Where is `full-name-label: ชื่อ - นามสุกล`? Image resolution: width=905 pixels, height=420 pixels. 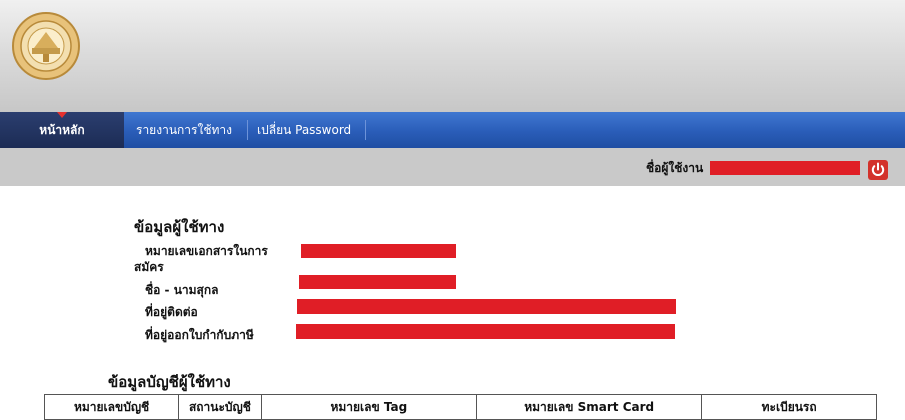 full-name-label: ชื่อ - นามสุกล is located at coordinates (182, 290).